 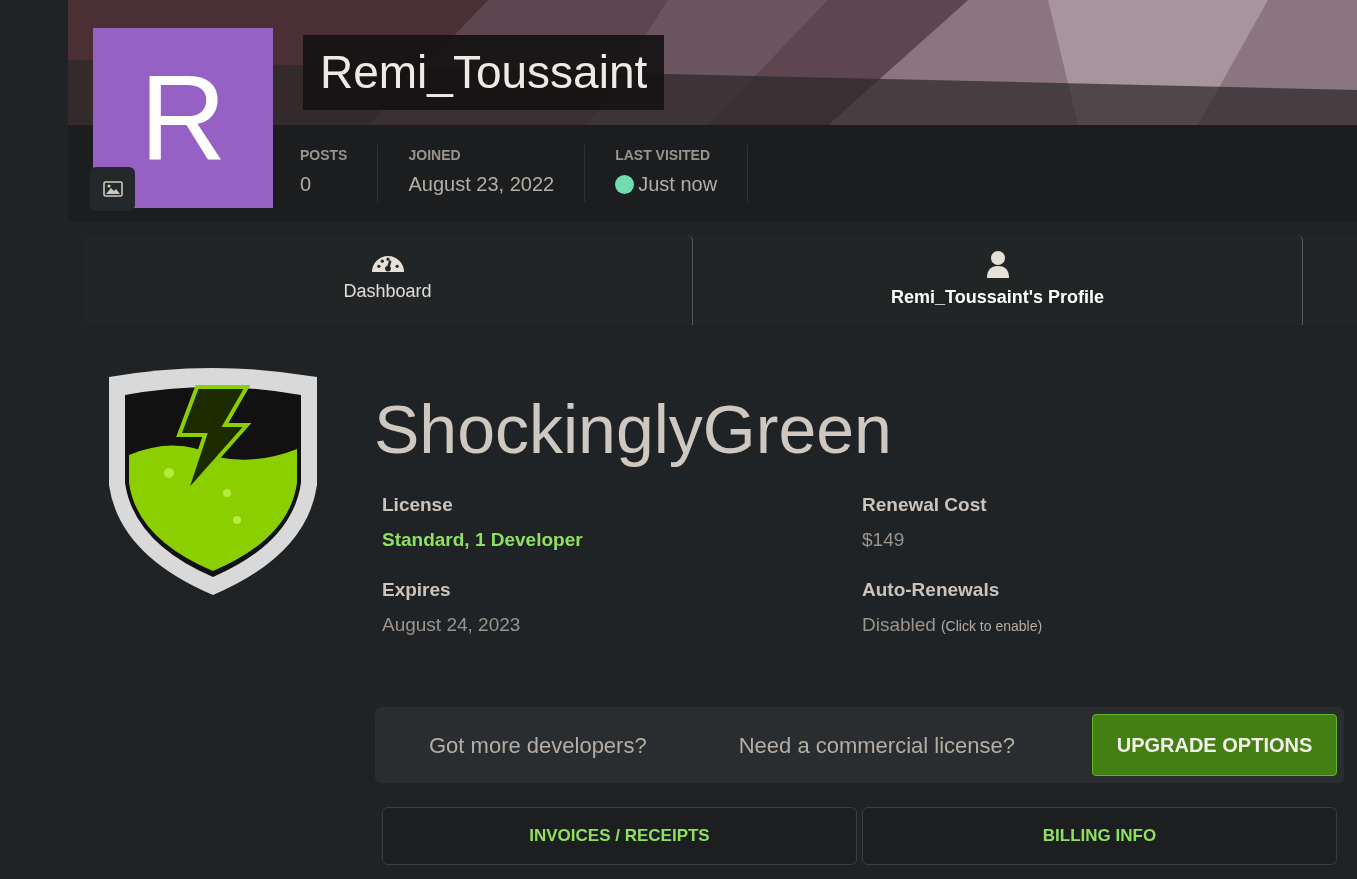 I want to click on nav-tab: Dashboard, so click(x=388, y=280).